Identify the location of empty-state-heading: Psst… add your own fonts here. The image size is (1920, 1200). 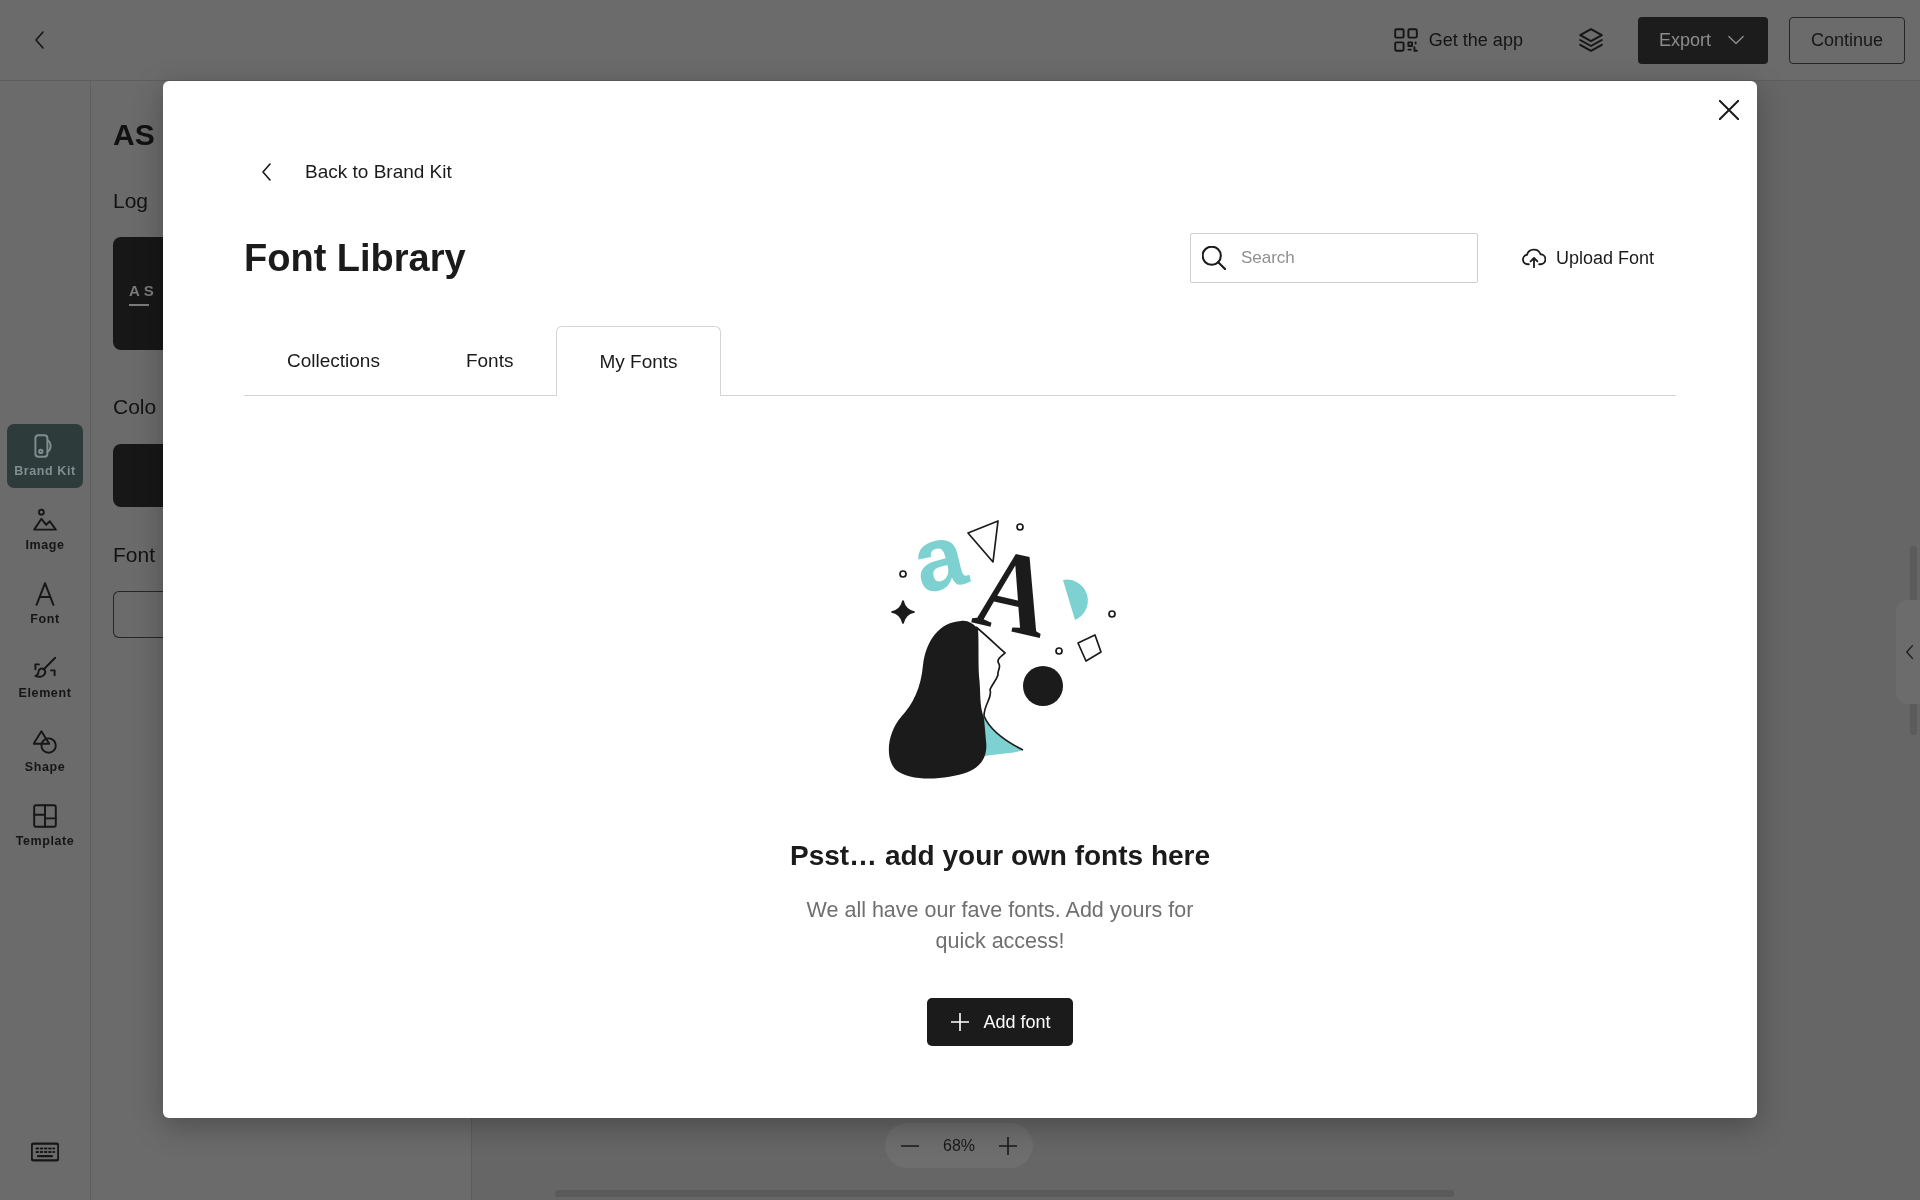
(1000, 856).